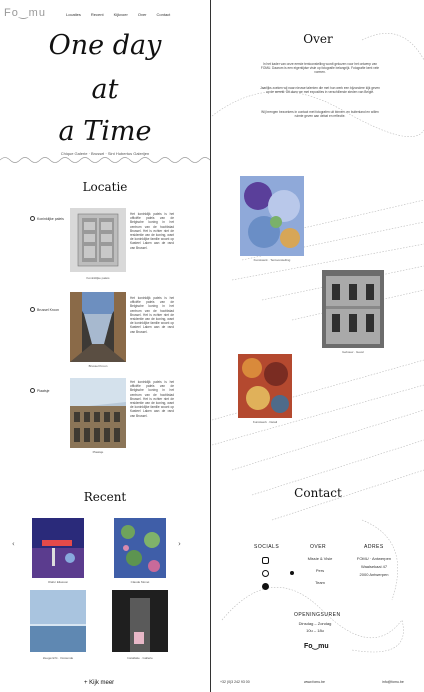 The width and height of the screenshot is (424, 692). What do you see at coordinates (39, 390) in the screenshot?
I see `location-label-3: Plaatsje` at bounding box center [39, 390].